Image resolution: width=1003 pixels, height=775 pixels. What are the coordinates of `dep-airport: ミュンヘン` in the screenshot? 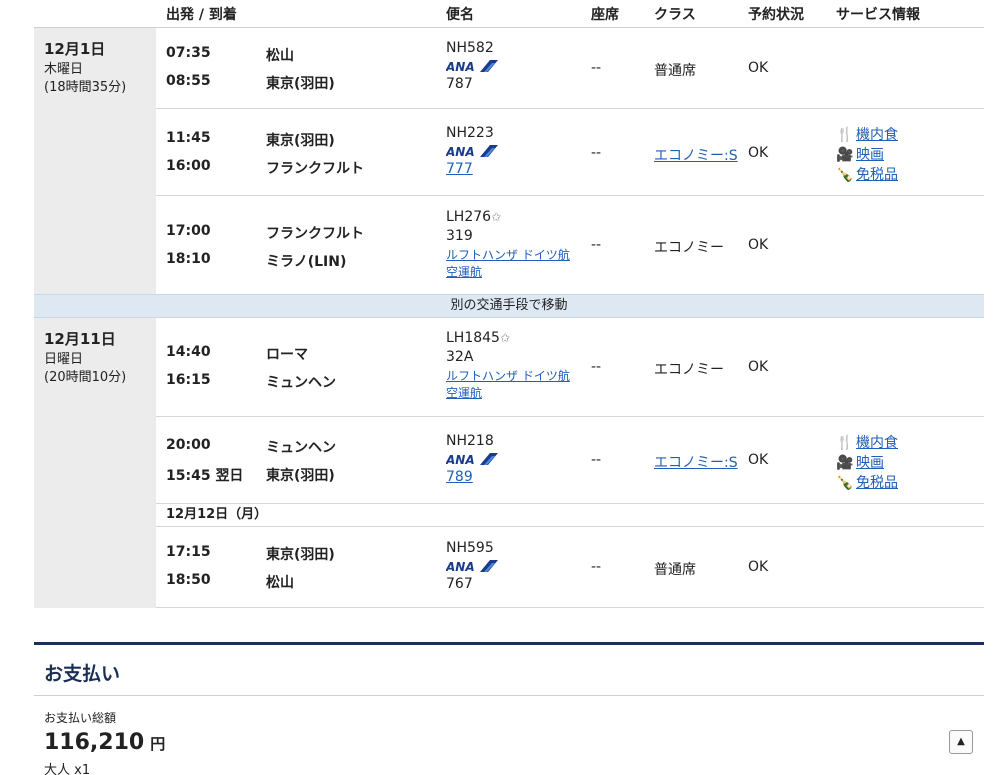 It's located at (301, 448).